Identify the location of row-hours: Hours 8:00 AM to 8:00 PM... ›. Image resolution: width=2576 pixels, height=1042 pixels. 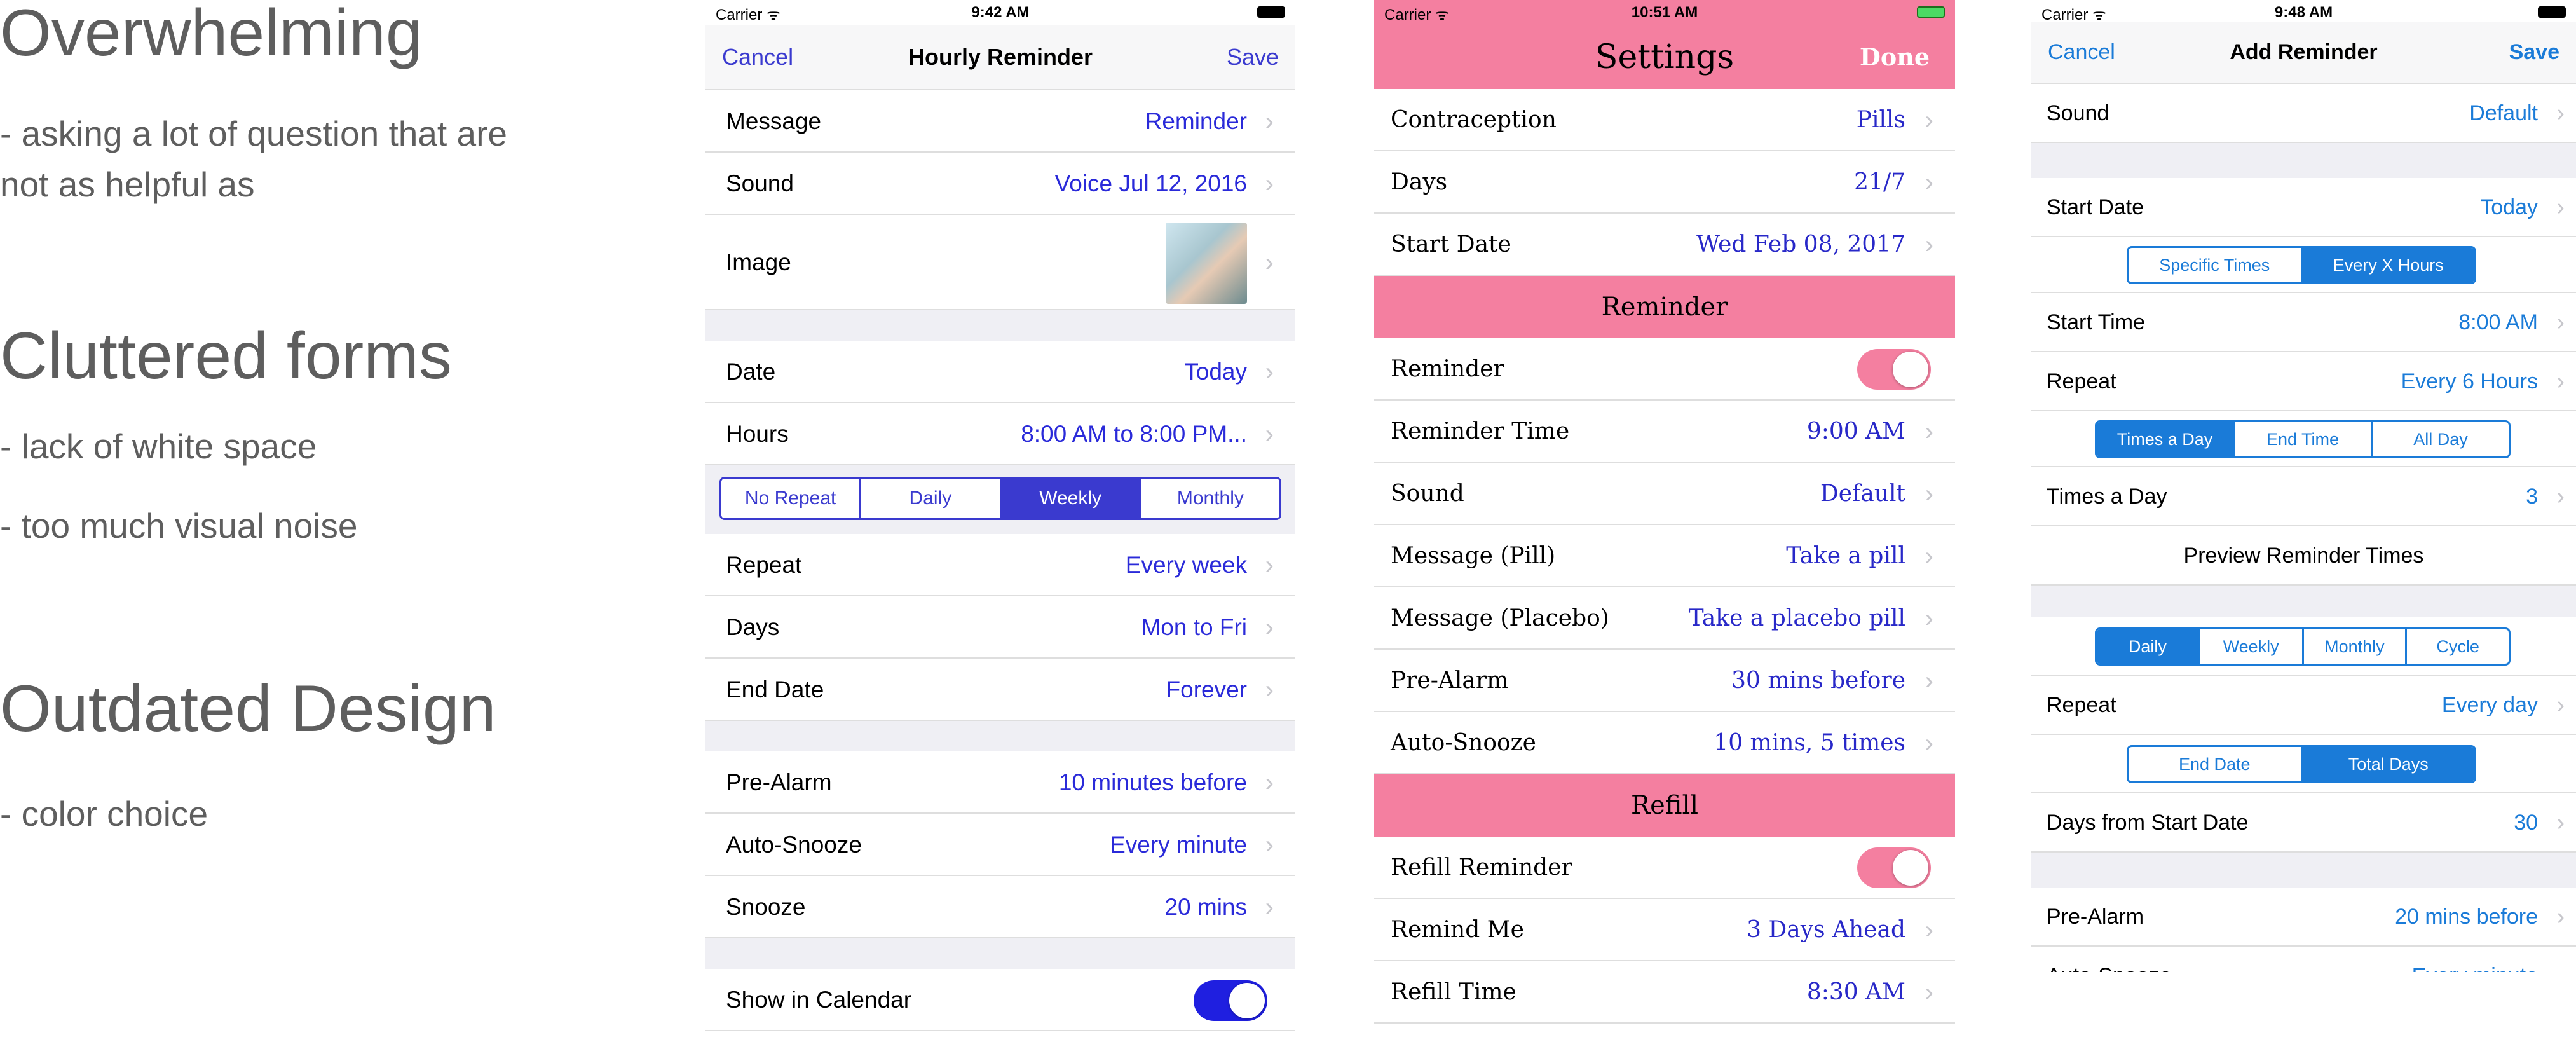
(1000, 434).